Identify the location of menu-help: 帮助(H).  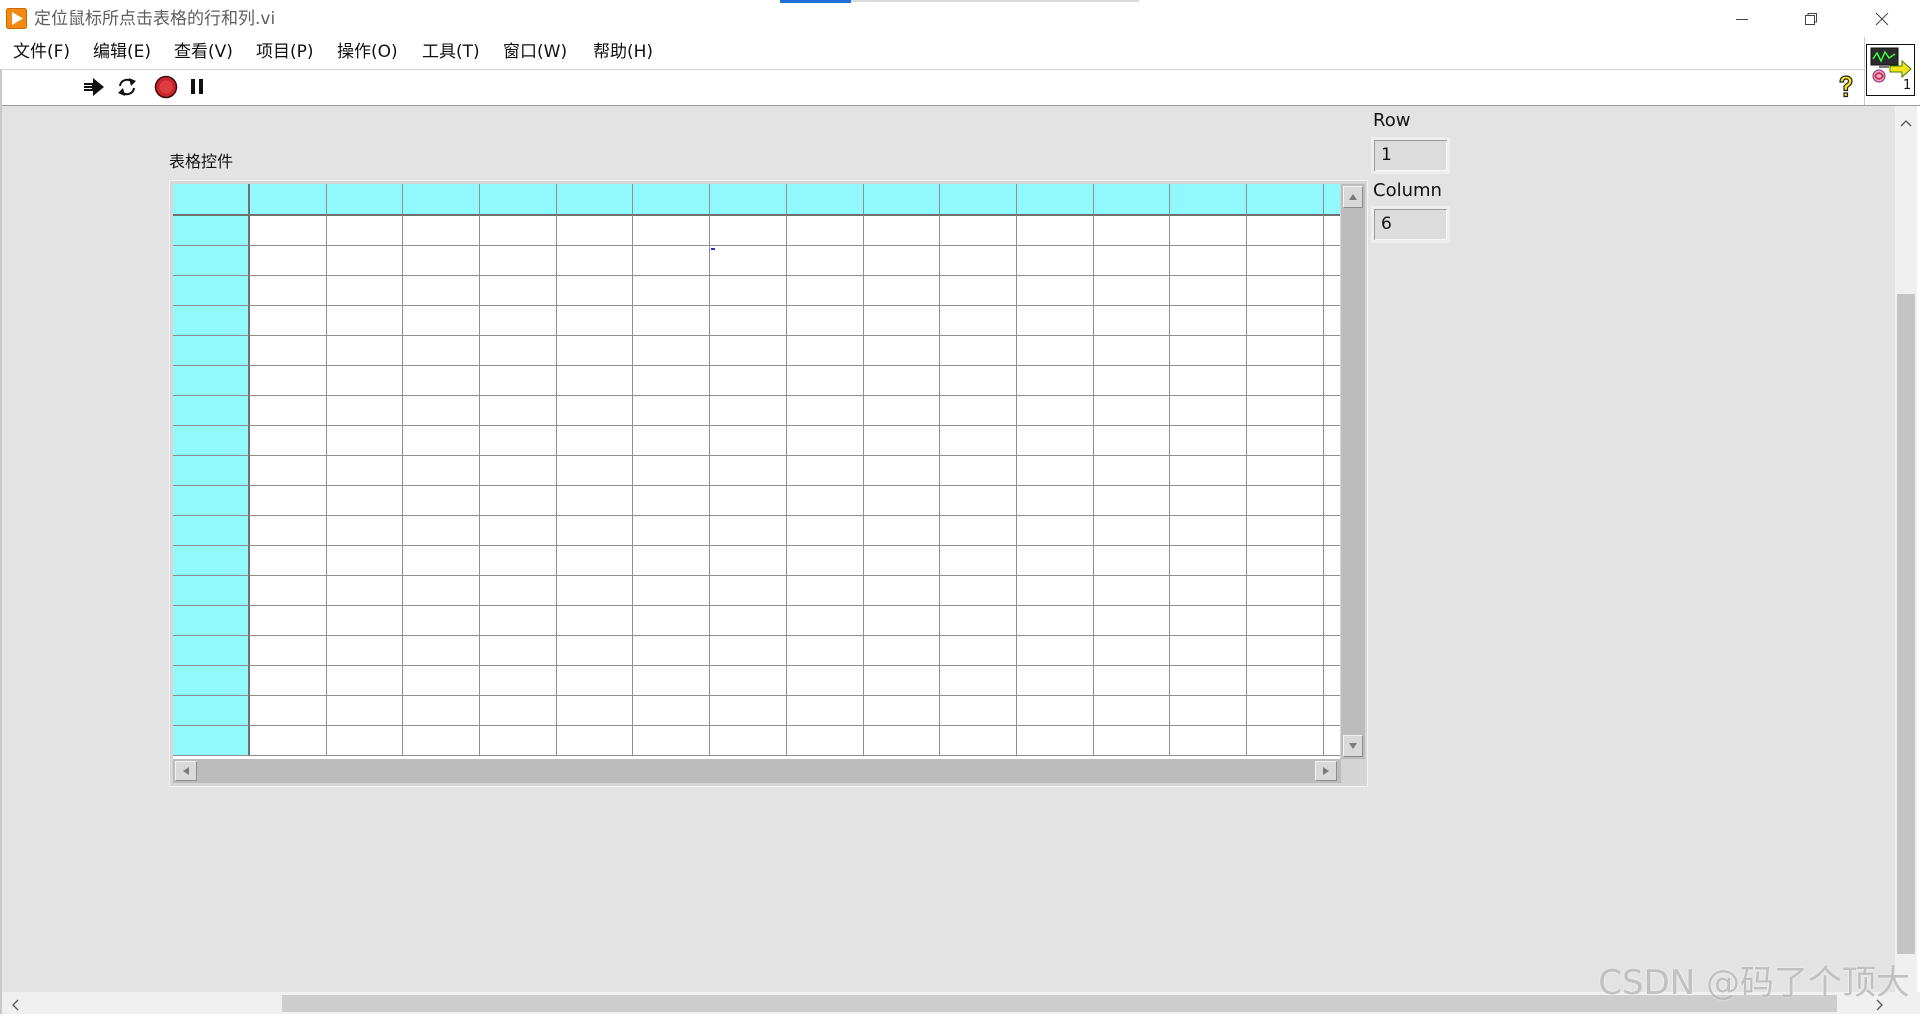
(623, 52).